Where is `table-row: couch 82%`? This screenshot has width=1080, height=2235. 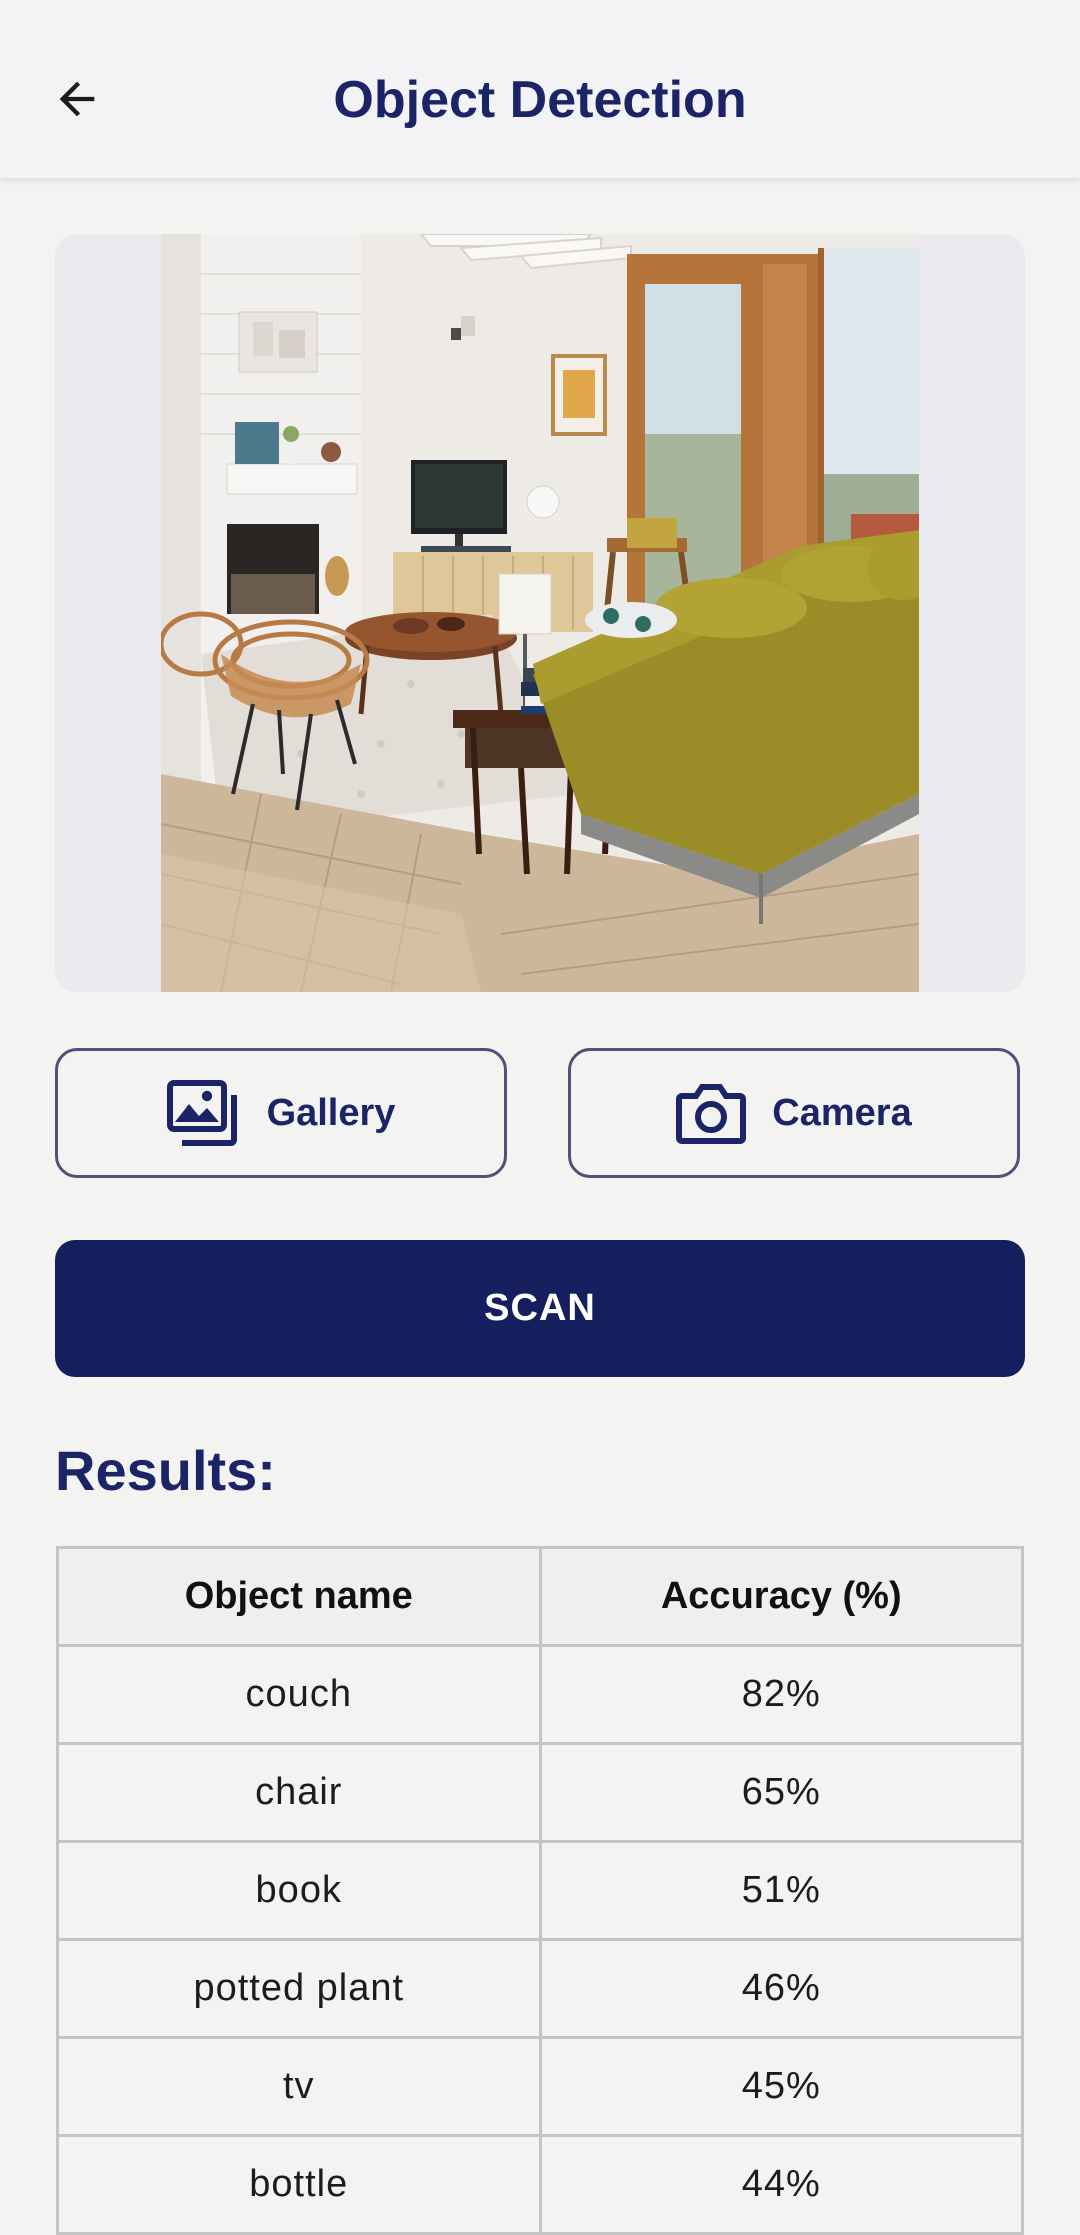
table-row: couch 82% is located at coordinates (540, 1694).